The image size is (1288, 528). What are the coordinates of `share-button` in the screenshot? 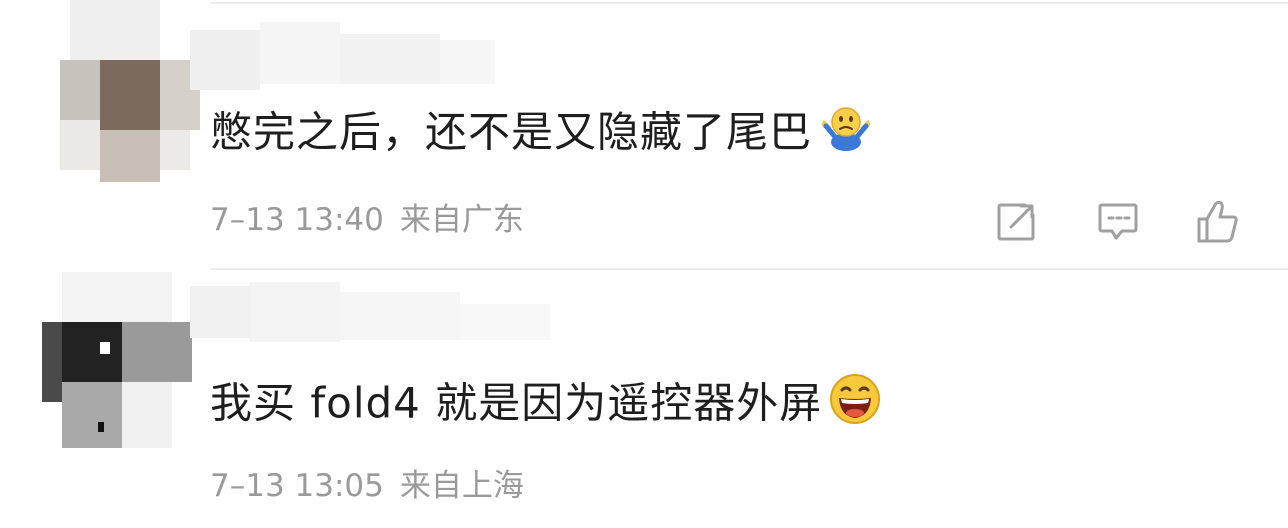 It's located at (1016, 222).